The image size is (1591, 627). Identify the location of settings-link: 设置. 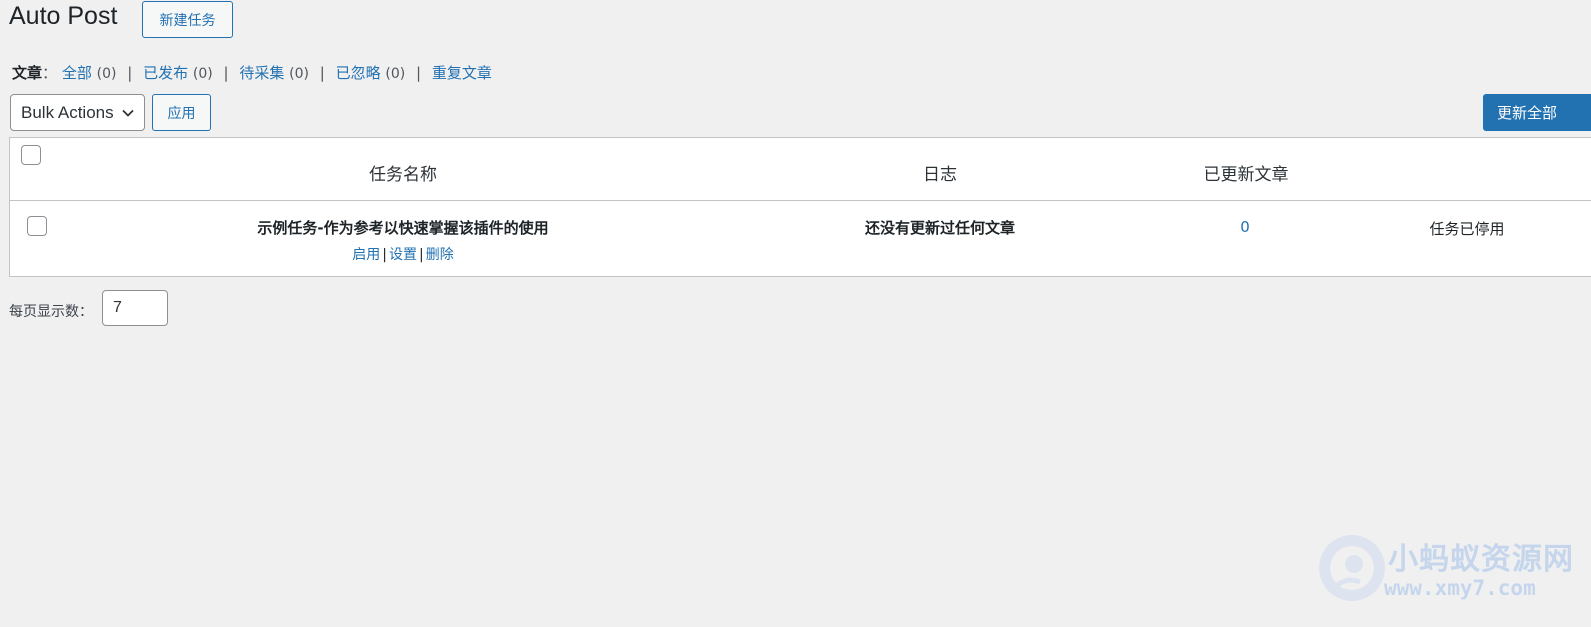
(403, 255).